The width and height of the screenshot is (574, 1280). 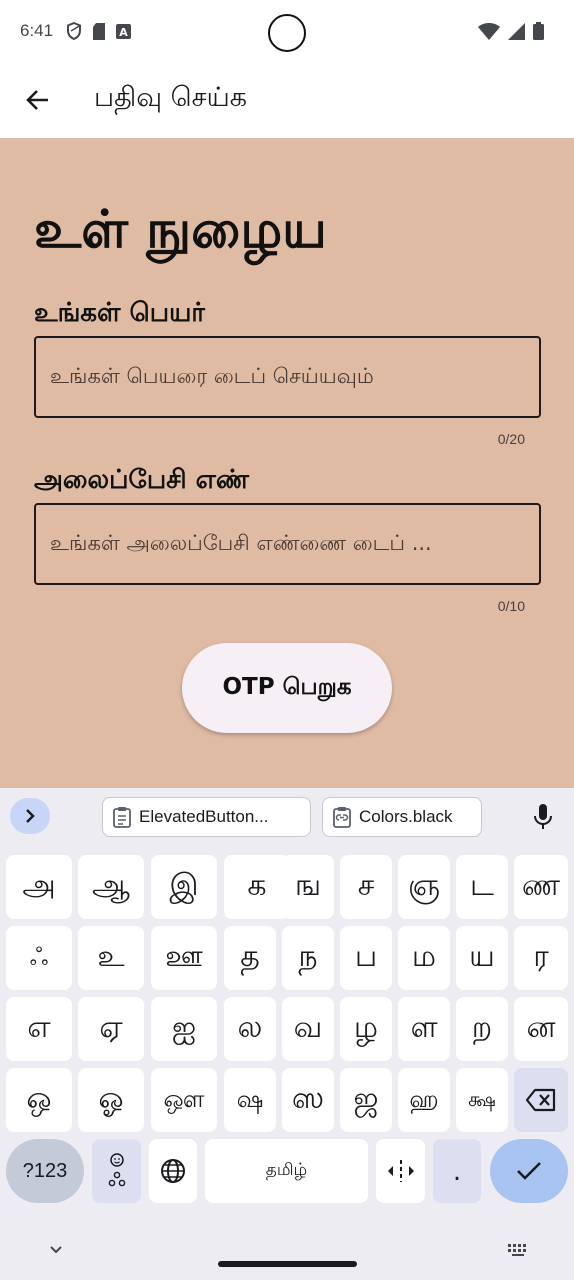 I want to click on status-icons-left: A, so click(x=98, y=31).